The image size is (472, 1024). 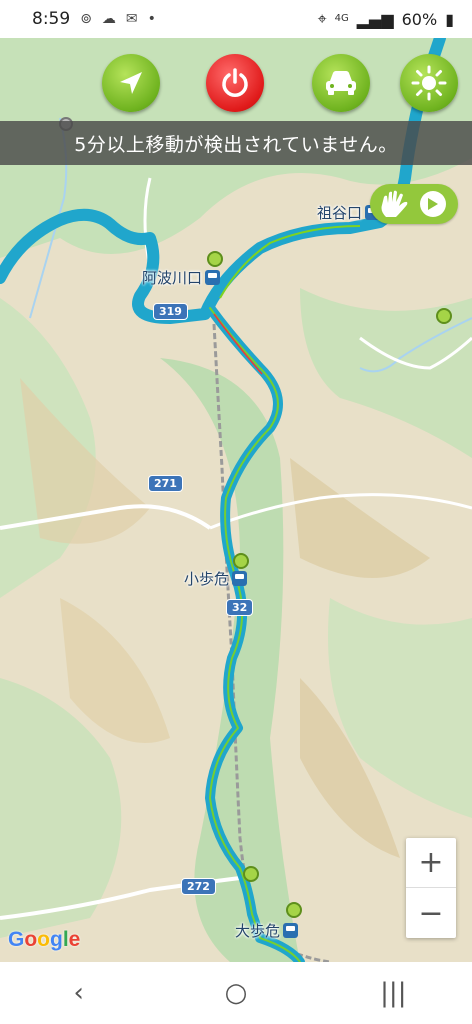 I want to click on station-label: 阿波川口, so click(x=172, y=278).